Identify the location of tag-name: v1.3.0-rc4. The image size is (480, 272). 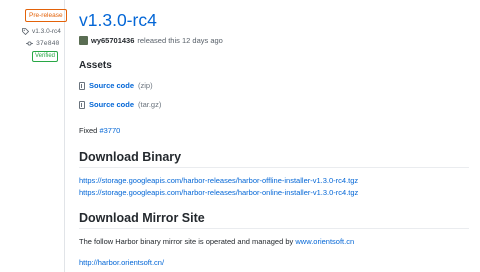
(46, 31).